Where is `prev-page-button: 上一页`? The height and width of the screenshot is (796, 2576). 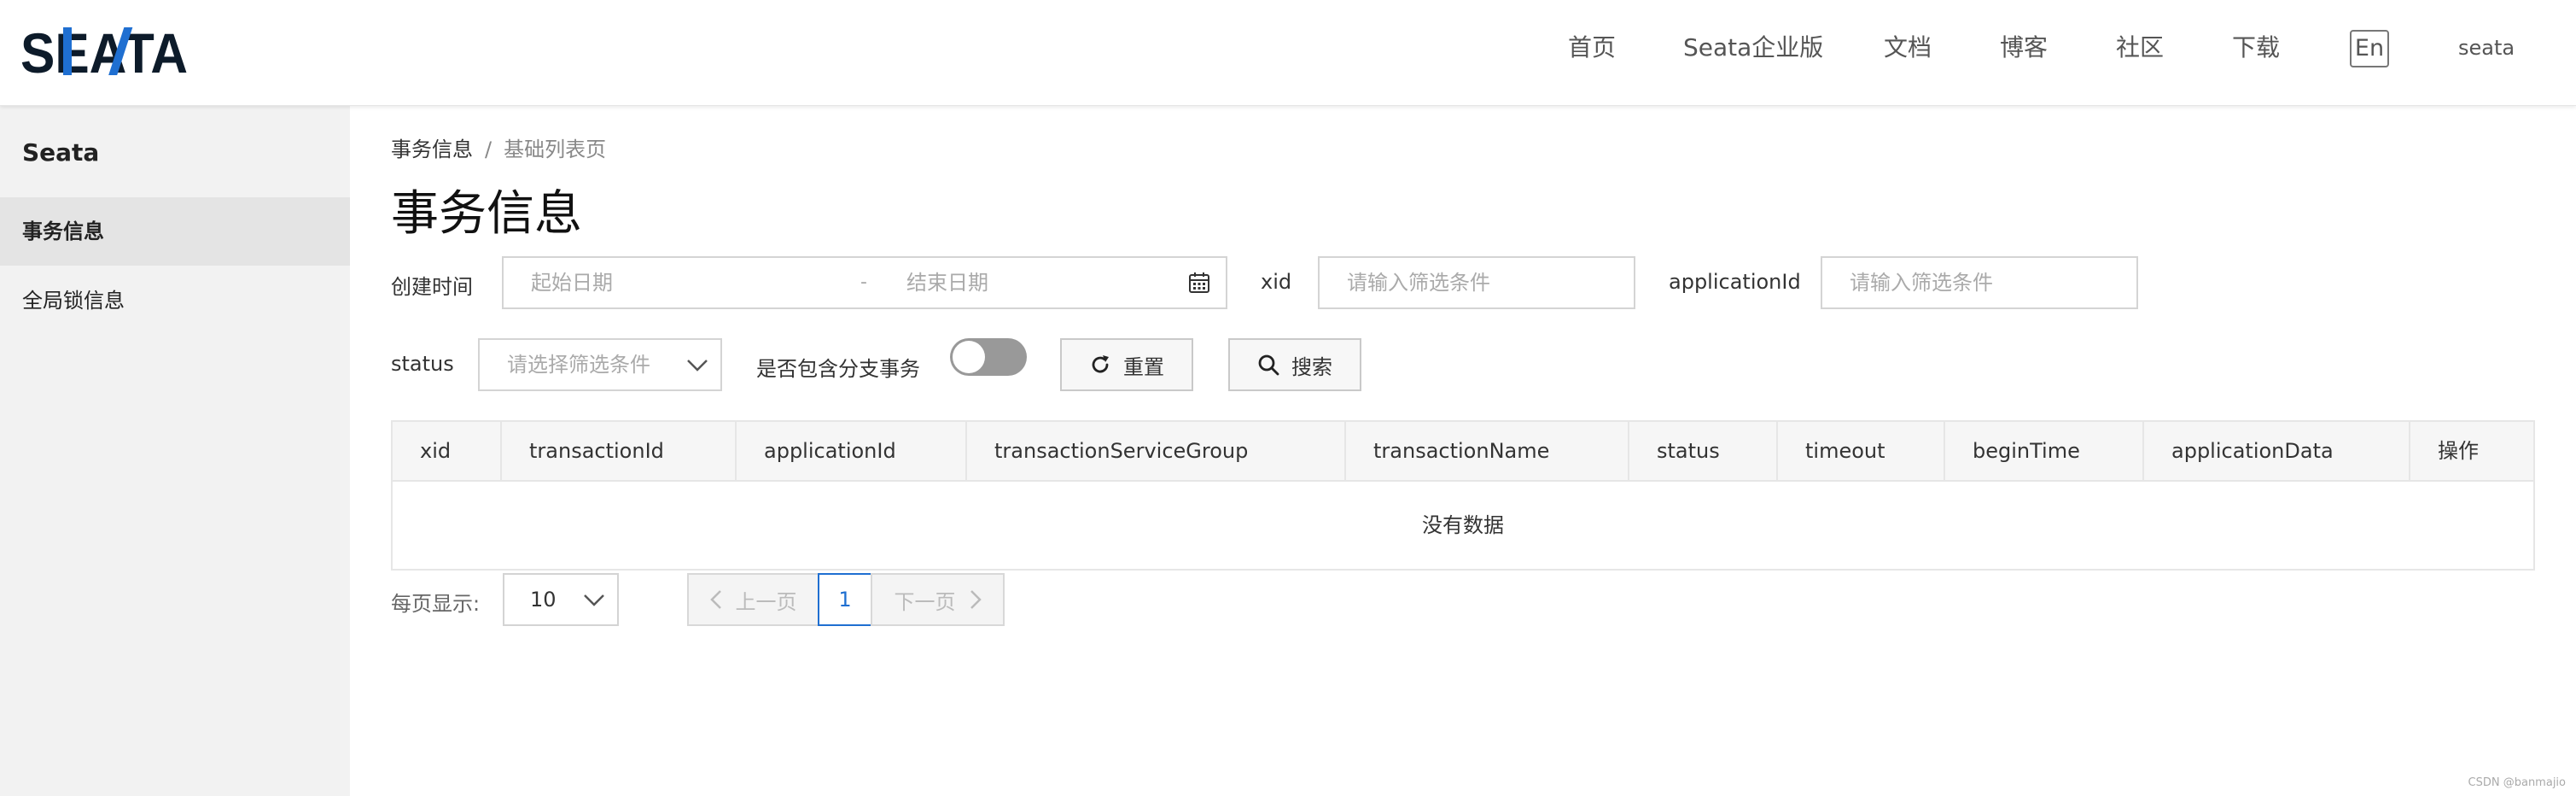 prev-page-button: 上一页 is located at coordinates (753, 600).